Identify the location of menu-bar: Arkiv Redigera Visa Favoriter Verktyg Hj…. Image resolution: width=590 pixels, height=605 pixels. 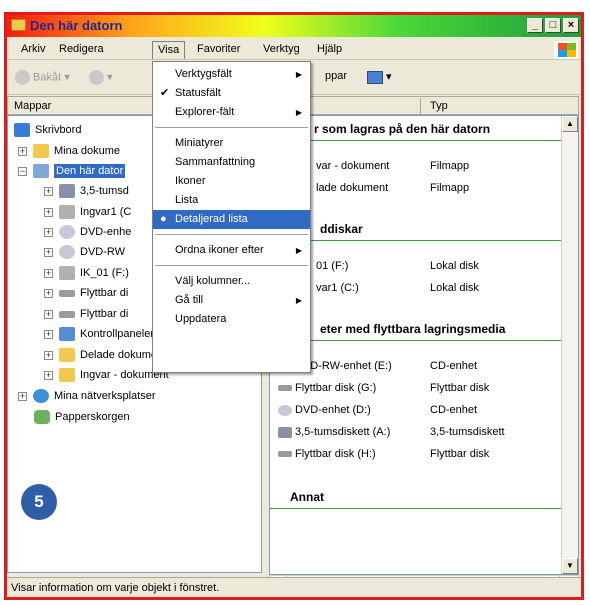
(294, 50).